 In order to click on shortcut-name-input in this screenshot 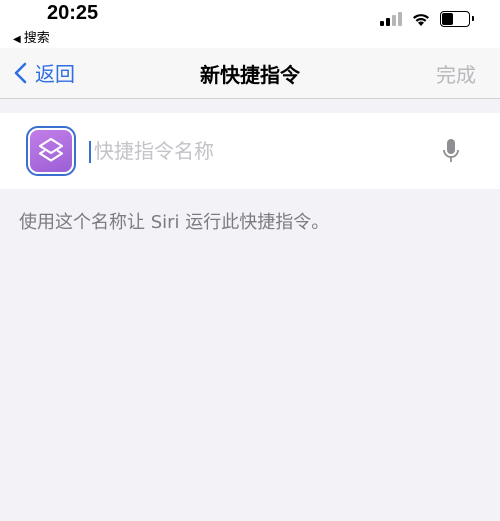, I will do `click(254, 151)`.